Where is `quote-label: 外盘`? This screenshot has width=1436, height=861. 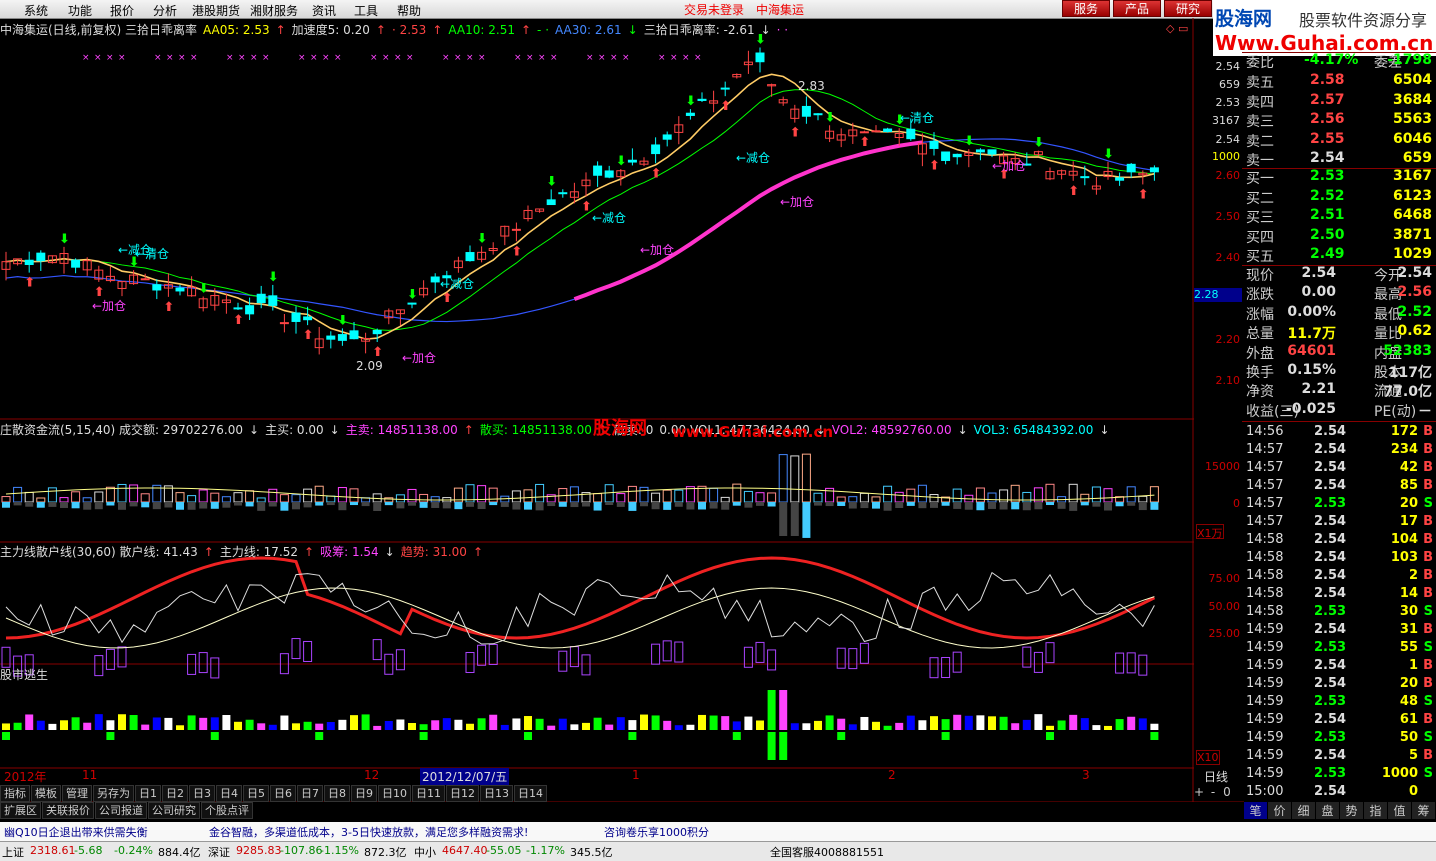
quote-label: 外盘 is located at coordinates (1260, 353).